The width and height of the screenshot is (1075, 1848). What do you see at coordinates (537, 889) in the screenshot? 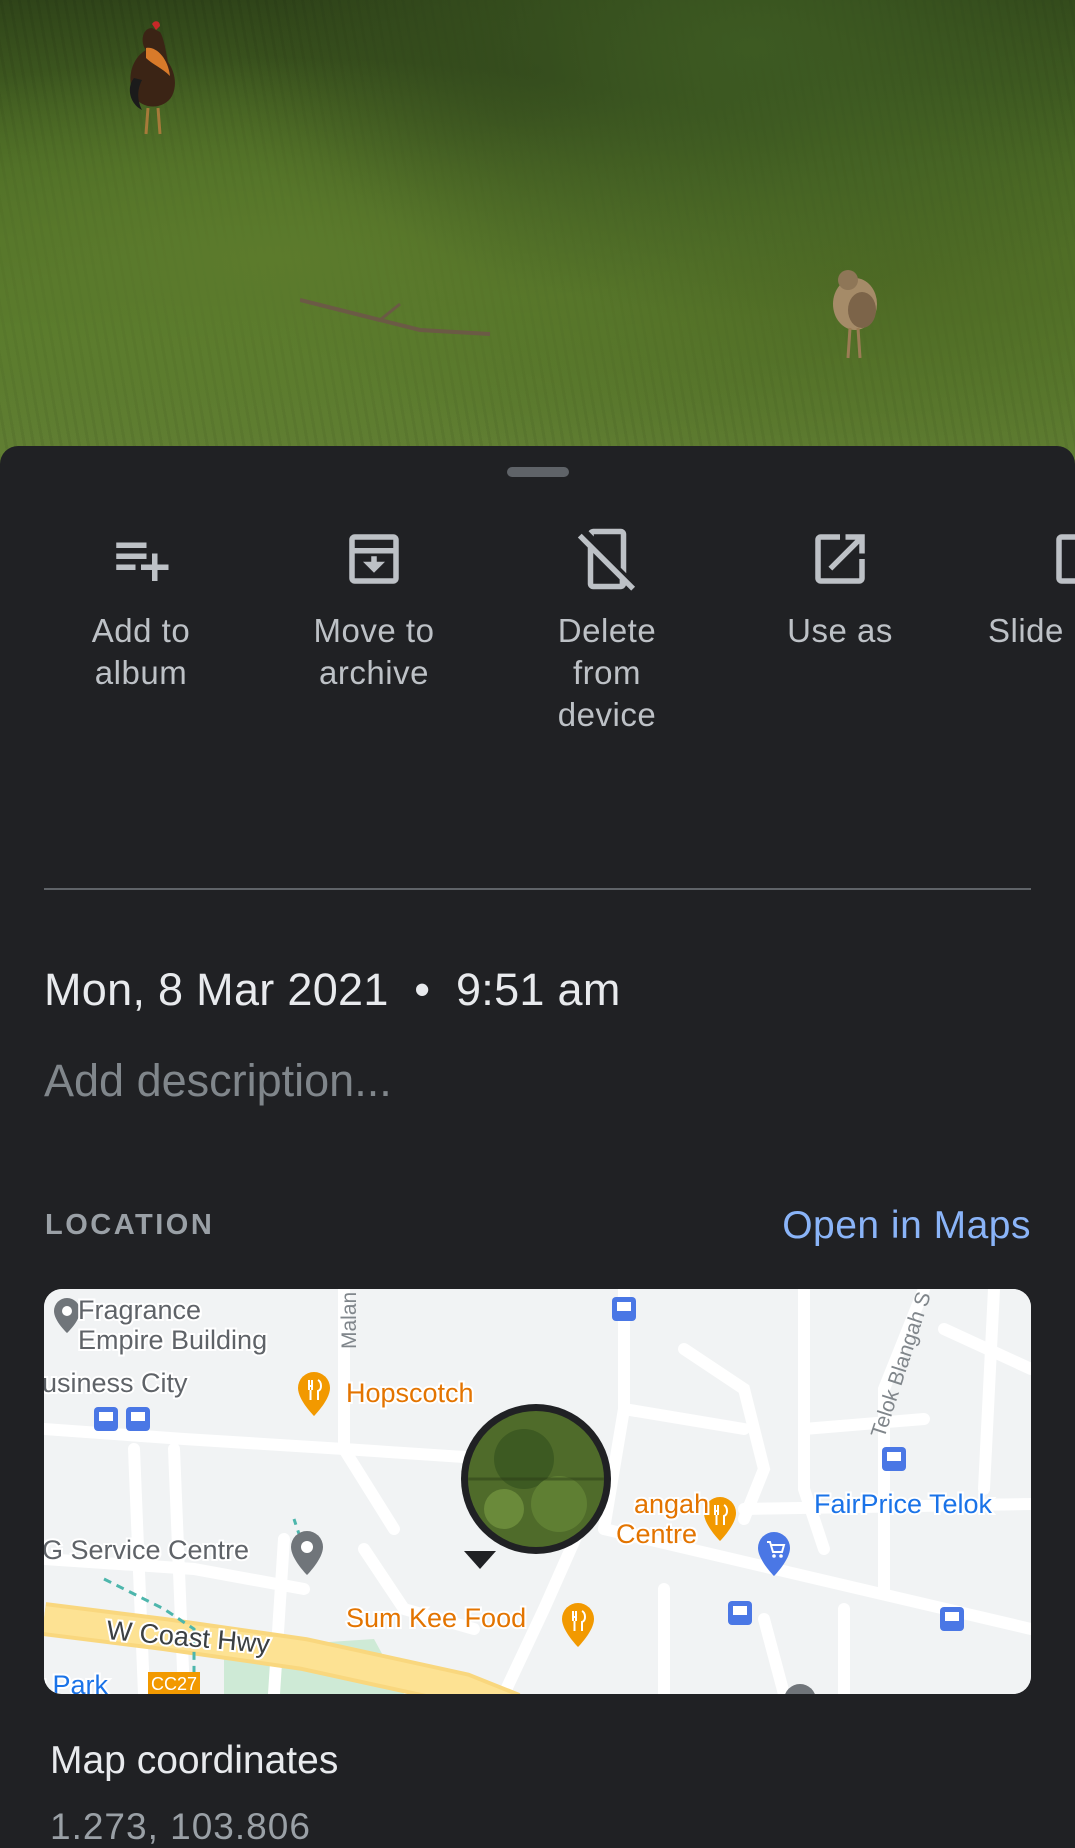
I see `section-divider` at bounding box center [537, 889].